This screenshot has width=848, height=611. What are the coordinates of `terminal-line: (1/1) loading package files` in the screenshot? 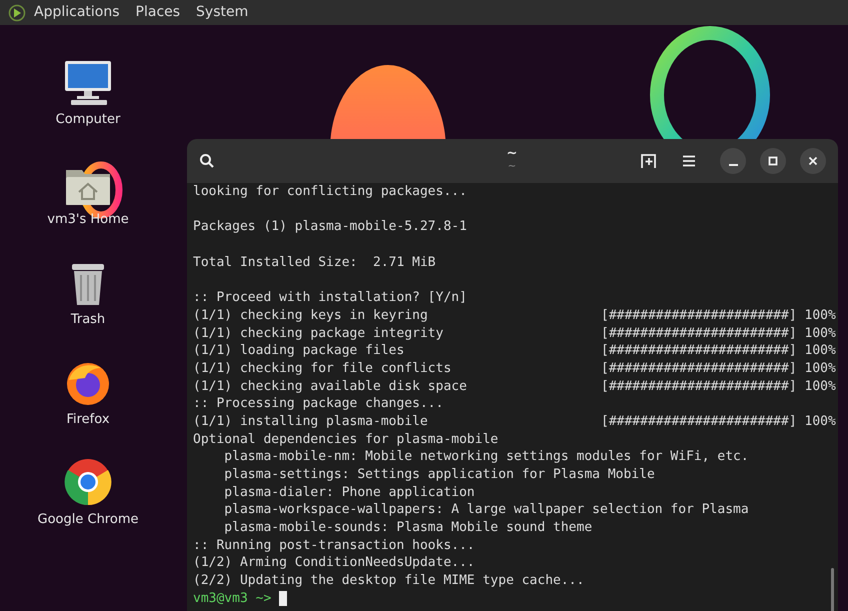 It's located at (299, 351).